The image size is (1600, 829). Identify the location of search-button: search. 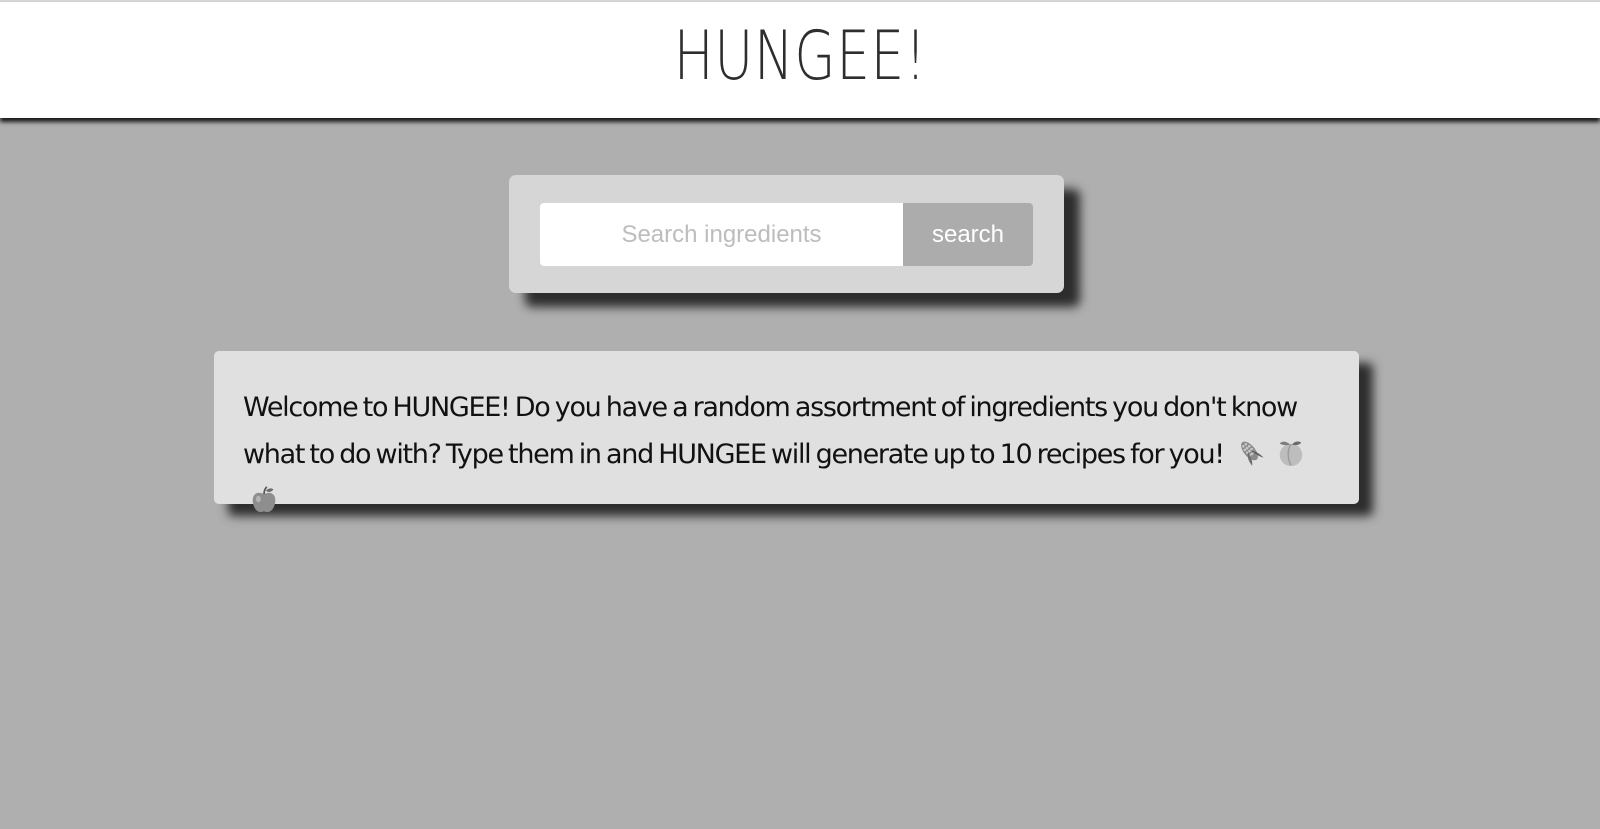
(968, 234).